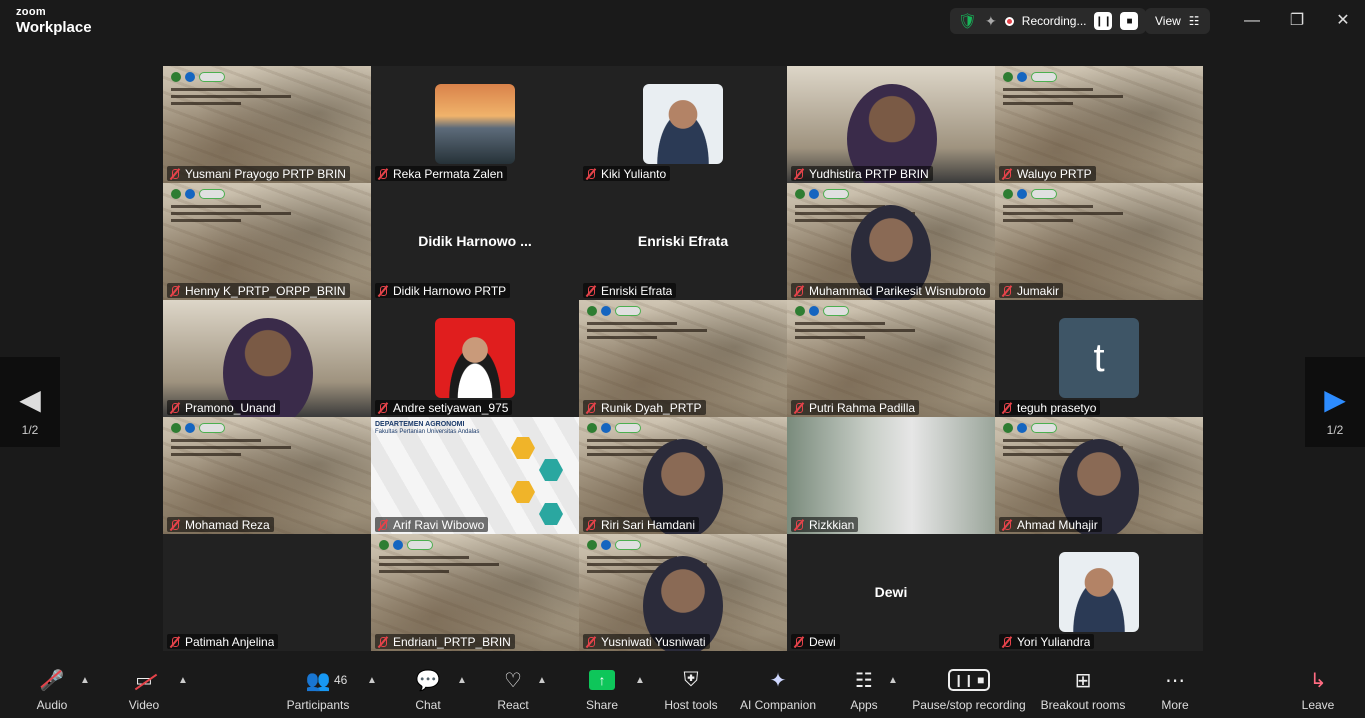 The image size is (1365, 718). What do you see at coordinates (1099, 241) in the screenshot?
I see `participant-tile: Jumakir` at bounding box center [1099, 241].